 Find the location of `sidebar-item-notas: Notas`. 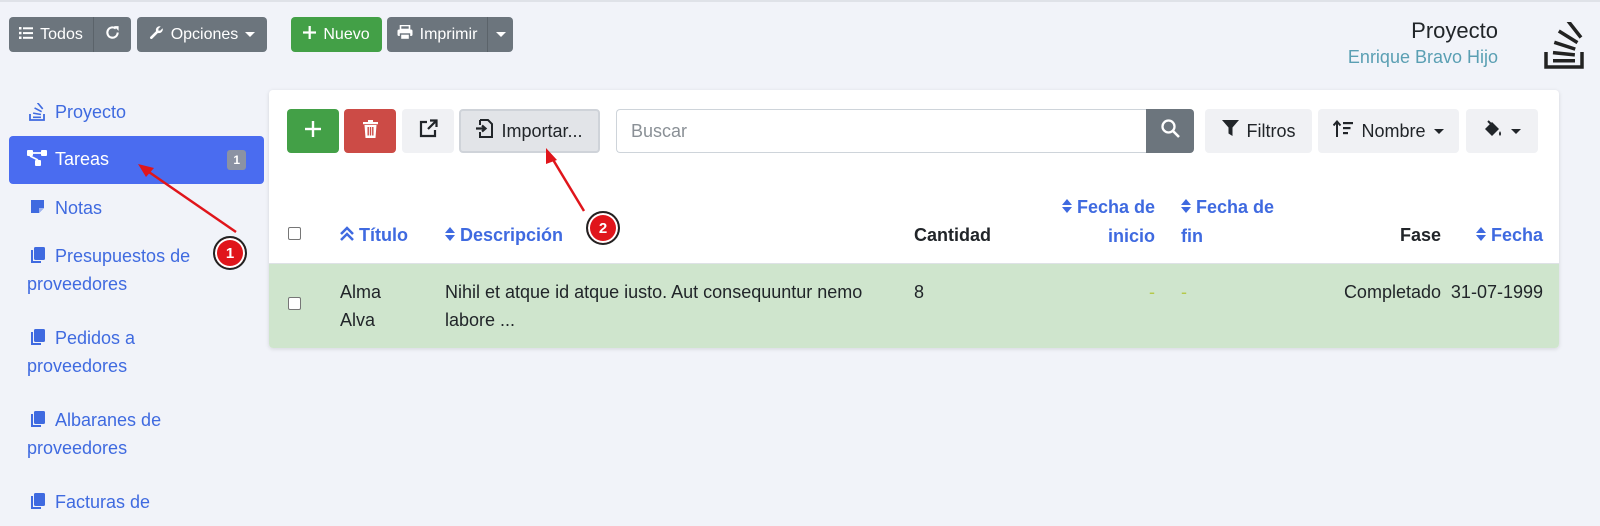

sidebar-item-notas: Notas is located at coordinates (136, 208).